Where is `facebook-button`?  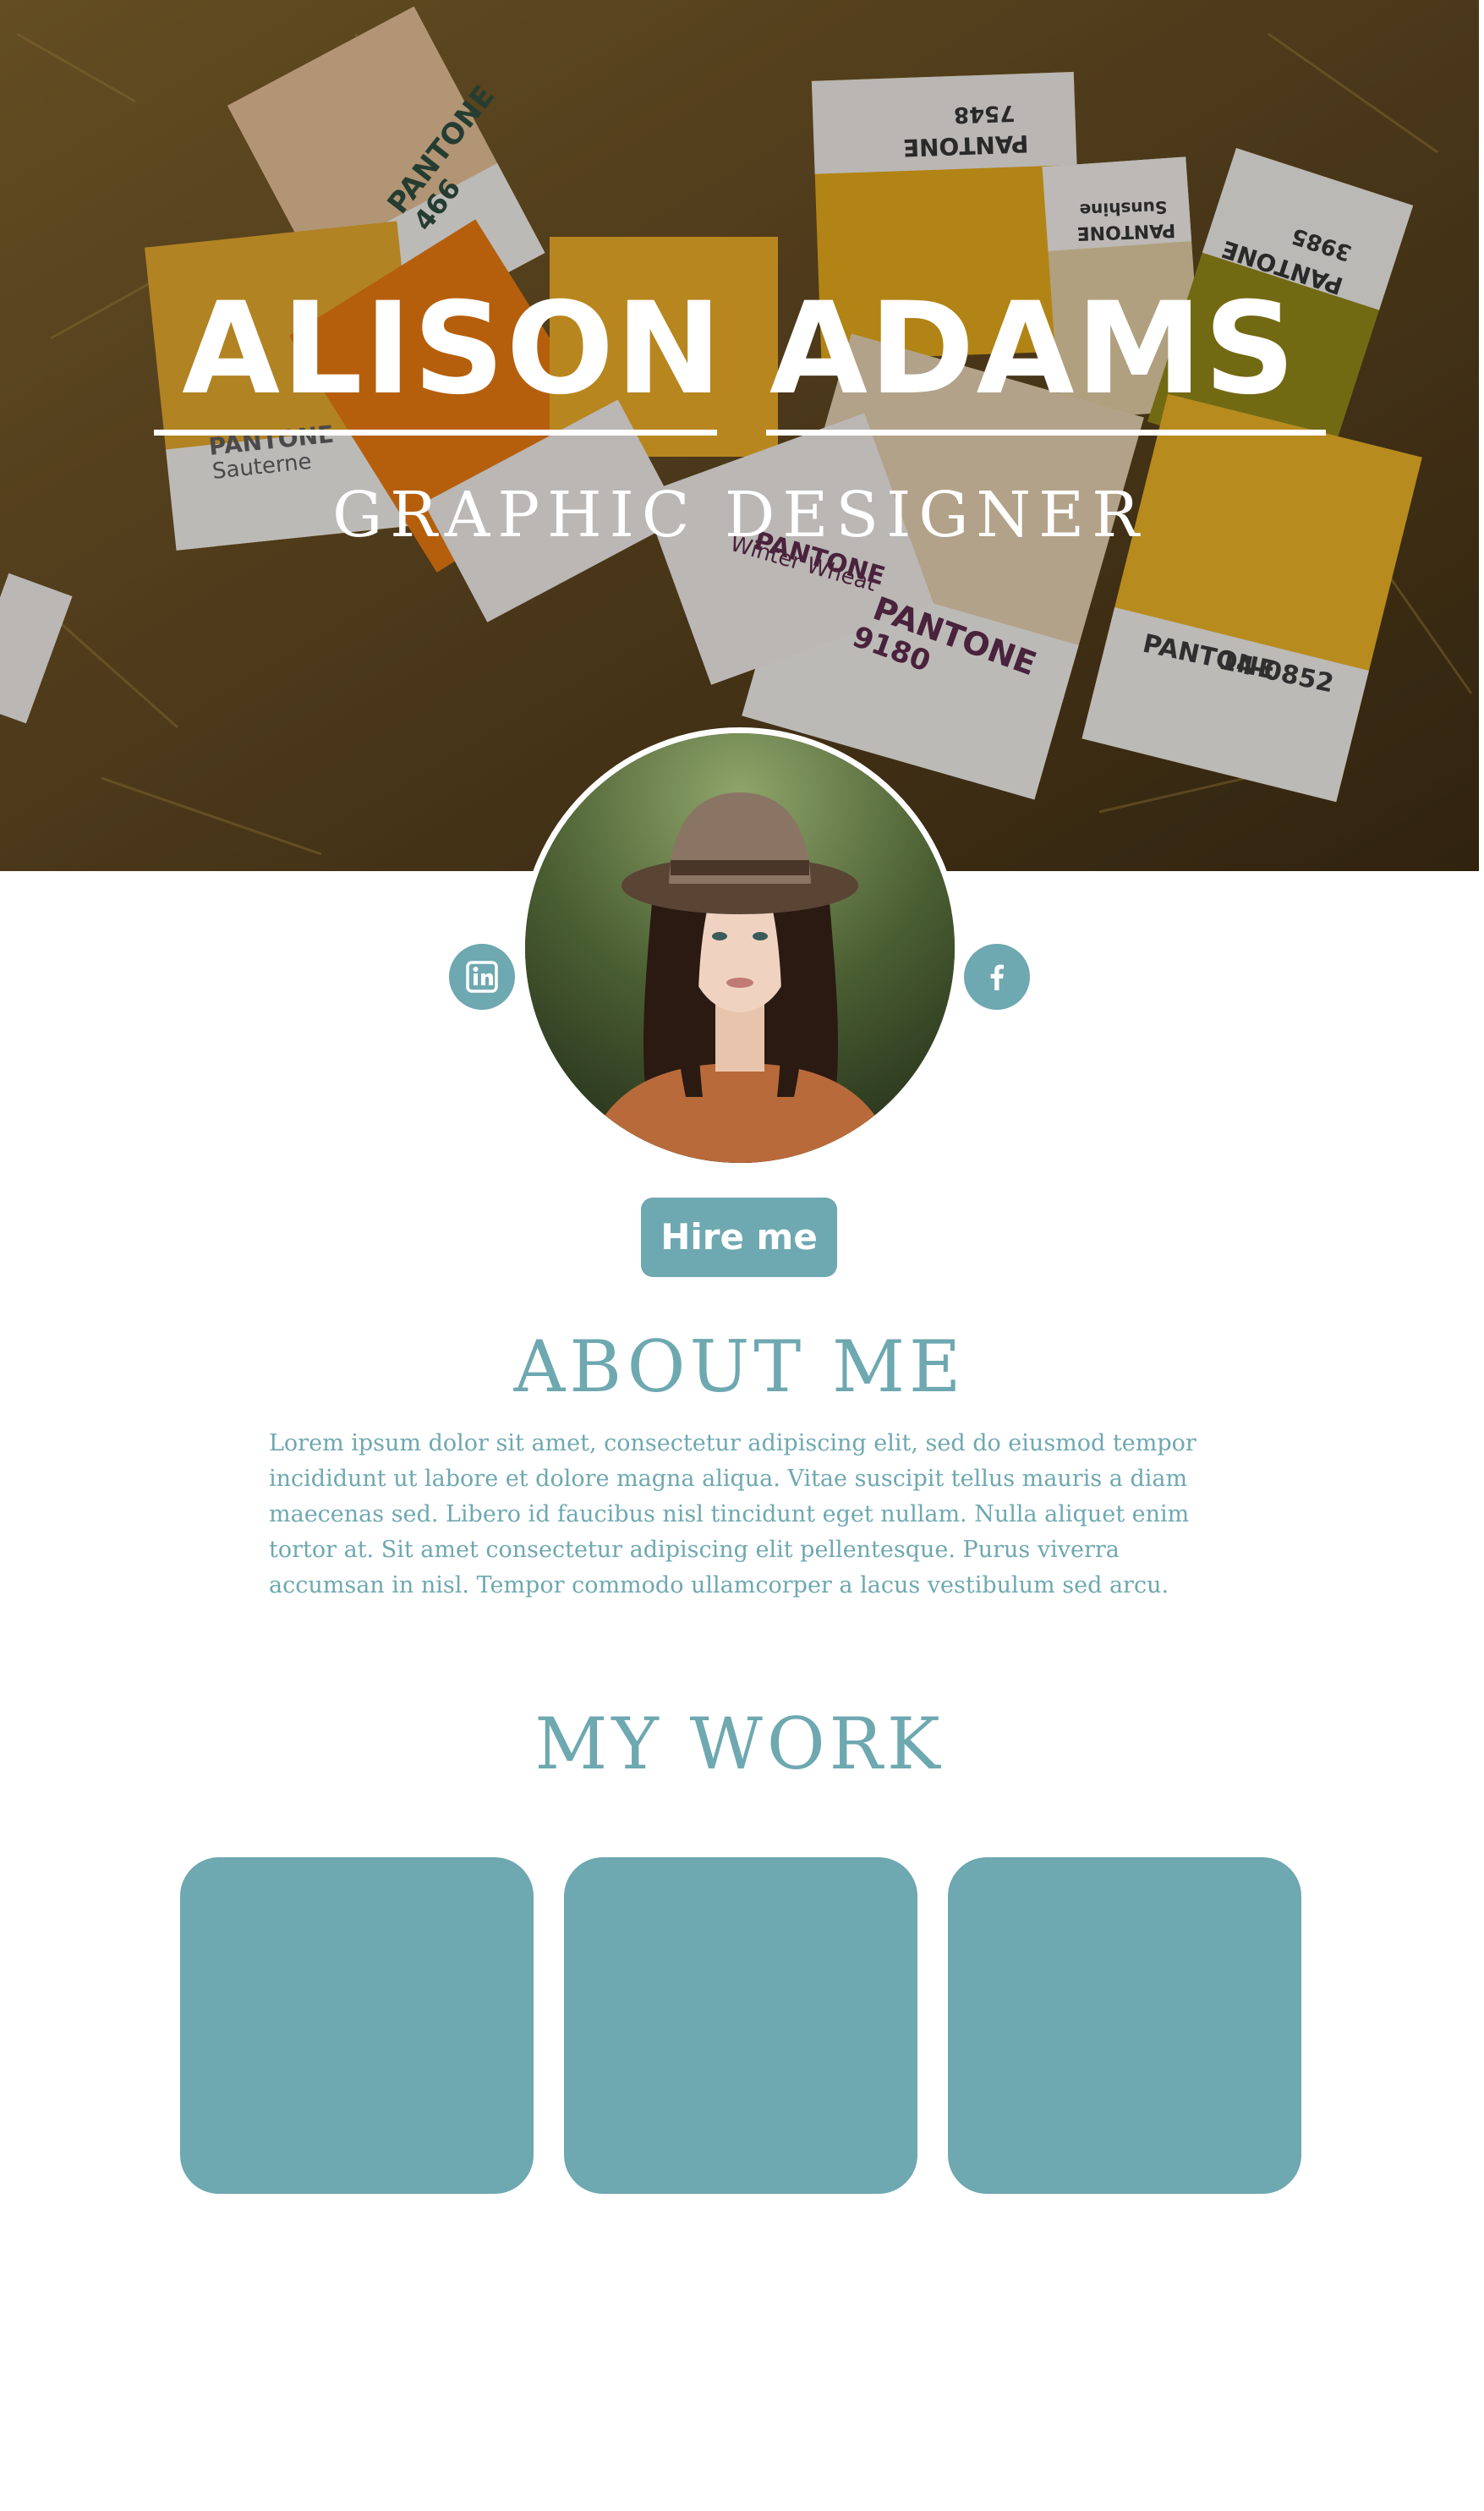 facebook-button is located at coordinates (997, 977).